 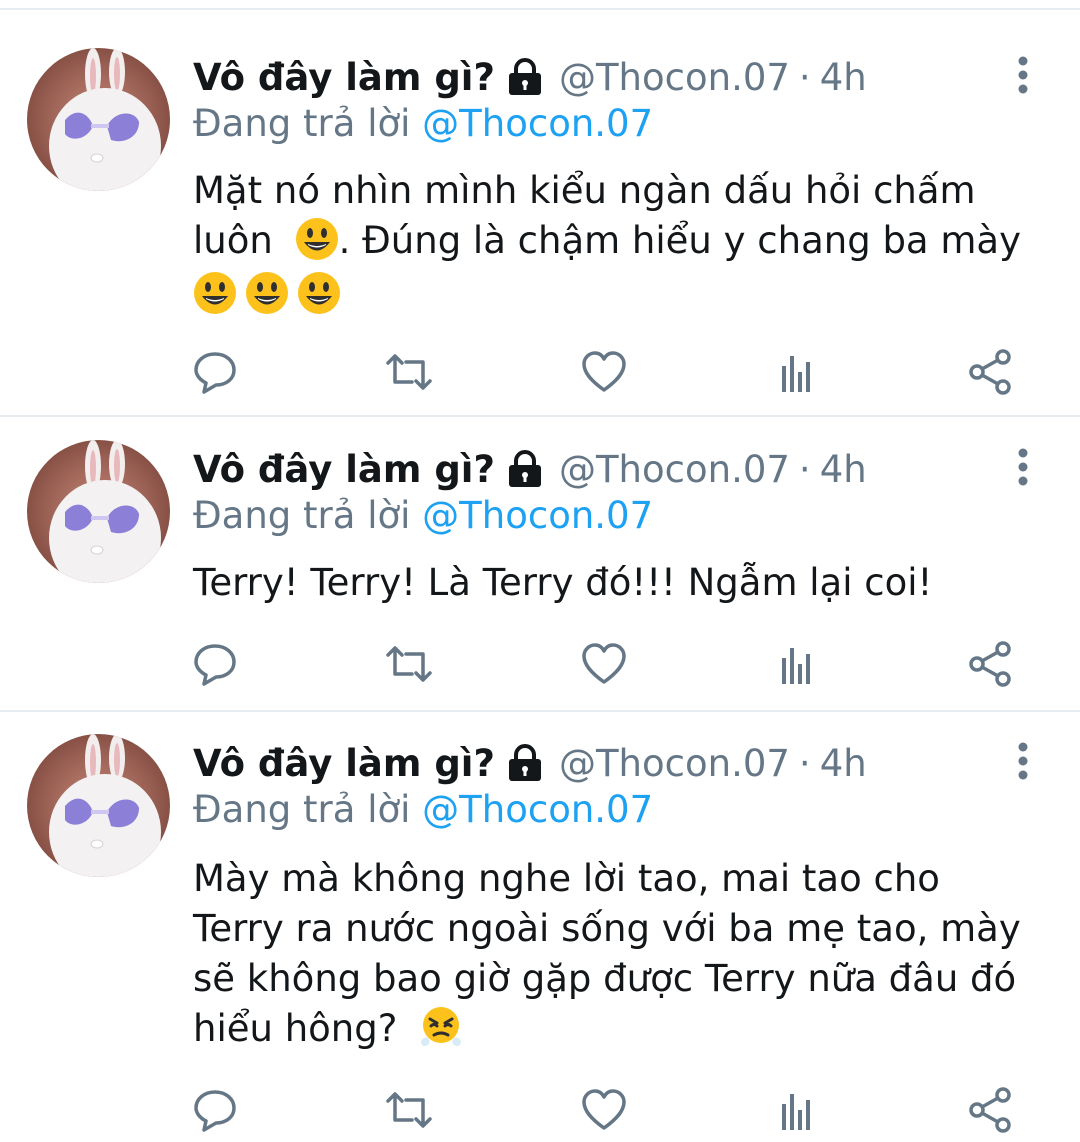 What do you see at coordinates (441, 1027) in the screenshot?
I see `steam-from-nose-emoji` at bounding box center [441, 1027].